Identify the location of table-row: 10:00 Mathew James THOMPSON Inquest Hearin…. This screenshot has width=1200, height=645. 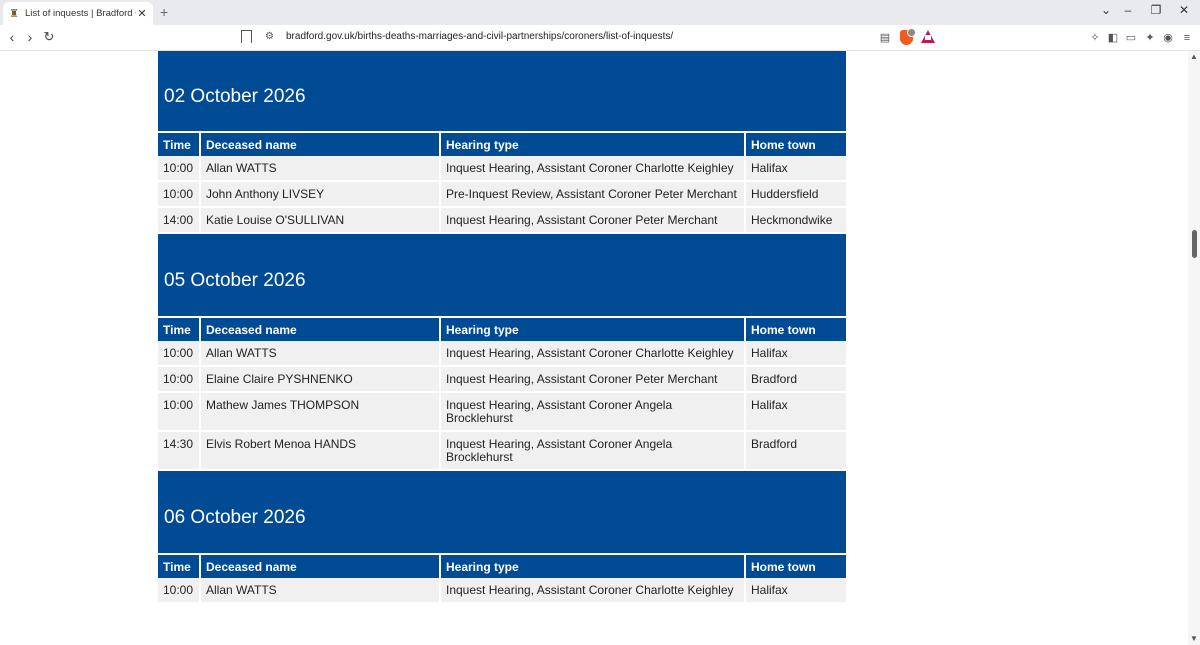
(502, 412).